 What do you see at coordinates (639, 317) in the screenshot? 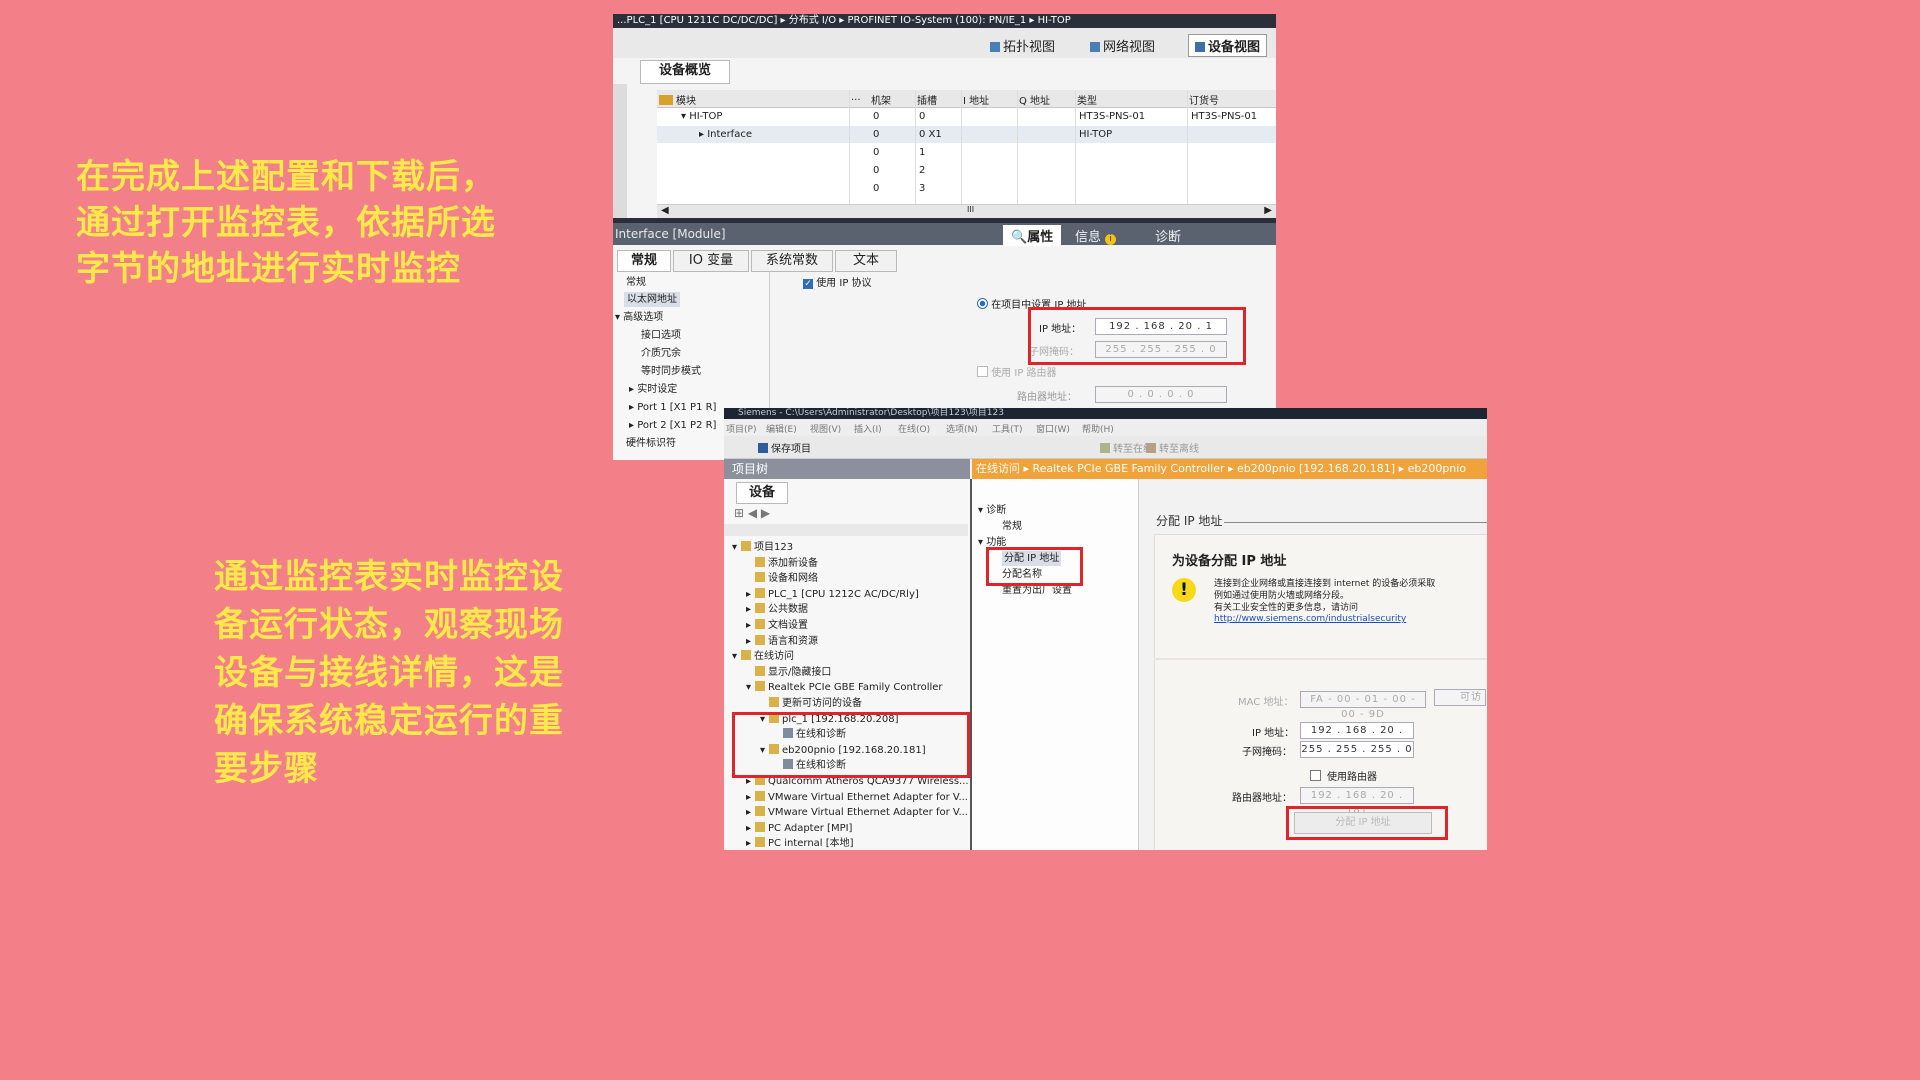
I see `nav-item-advanced: ▾ 高级选项` at bounding box center [639, 317].